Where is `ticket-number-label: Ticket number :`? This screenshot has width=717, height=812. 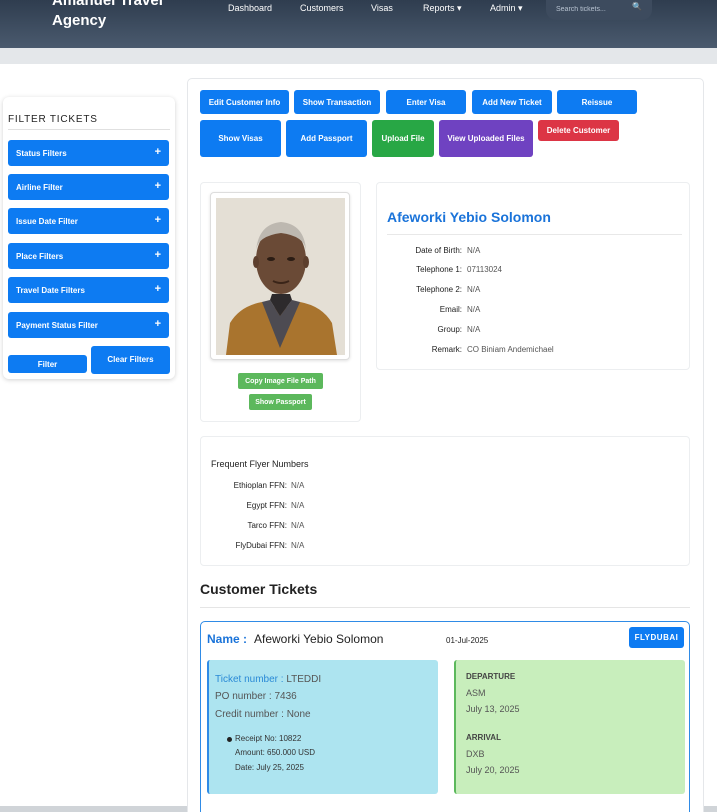
ticket-number-label: Ticket number : is located at coordinates (249, 679).